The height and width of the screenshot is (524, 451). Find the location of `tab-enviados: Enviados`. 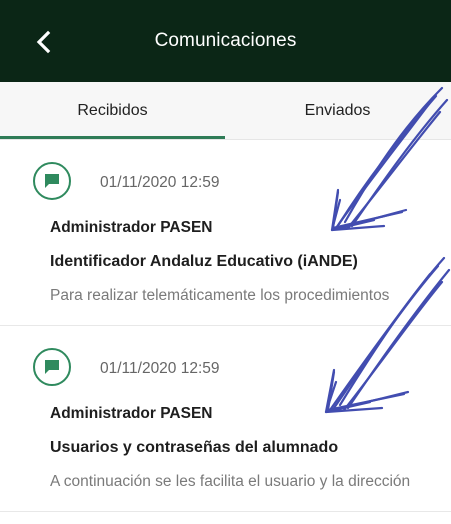

tab-enviados: Enviados is located at coordinates (337, 111).